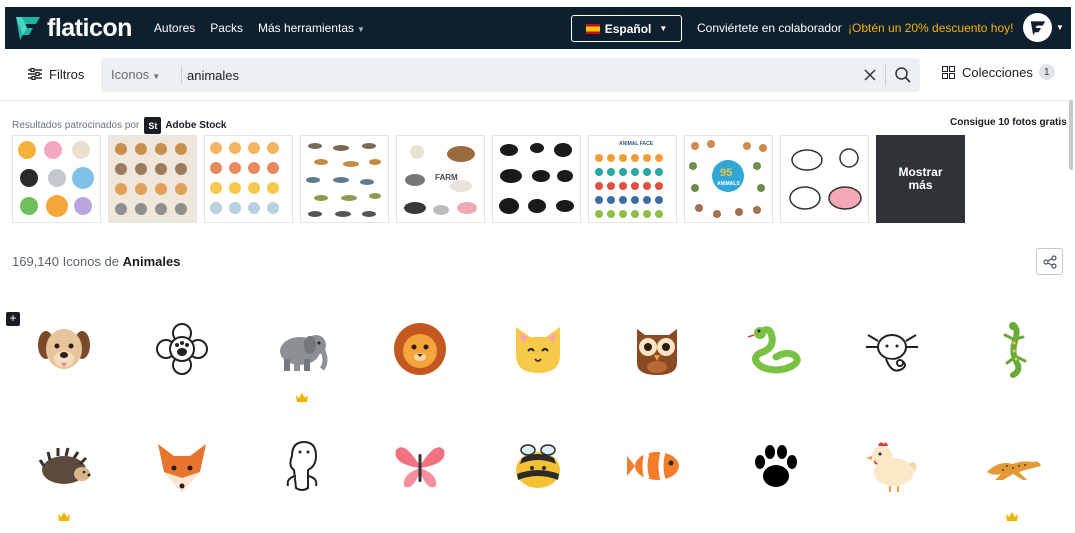 Image resolution: width=1075 pixels, height=533 pixels. Describe the element at coordinates (903, 75) in the screenshot. I see `search-icon` at that location.